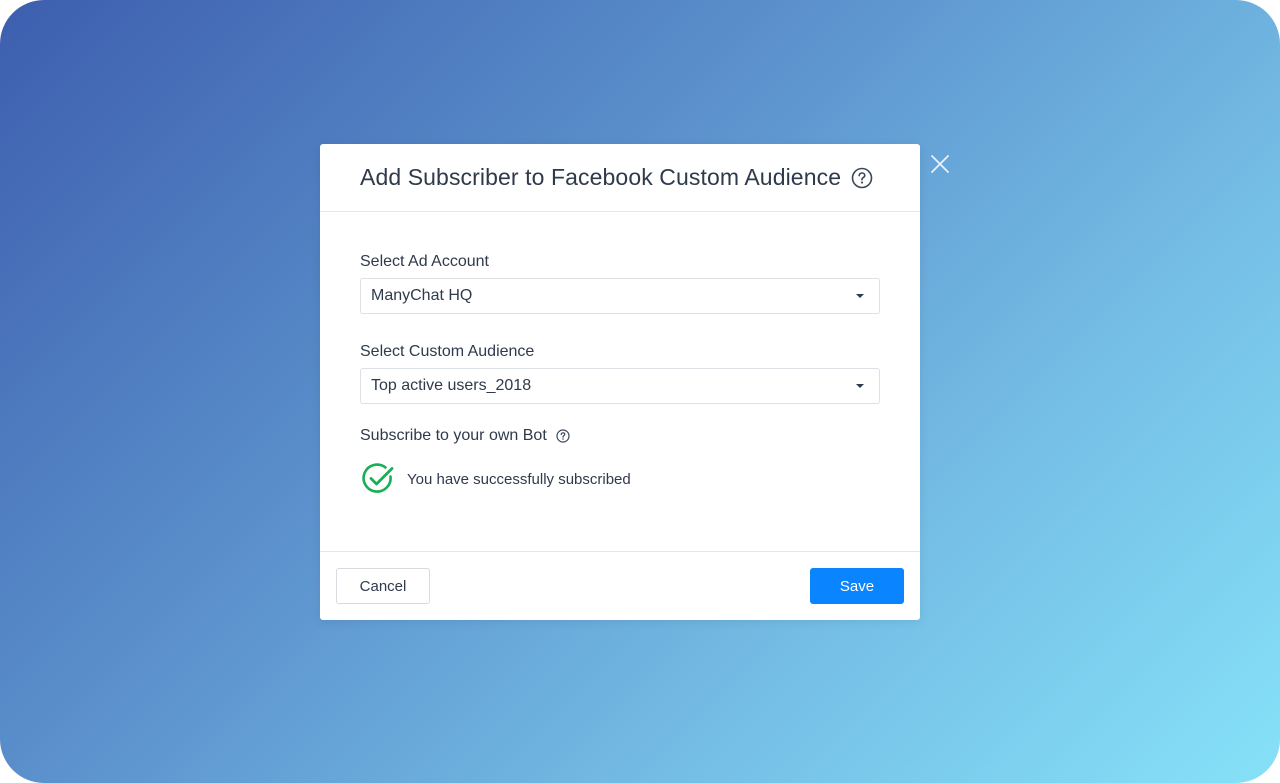 This screenshot has height=783, width=1280. I want to click on close-icon, so click(940, 164).